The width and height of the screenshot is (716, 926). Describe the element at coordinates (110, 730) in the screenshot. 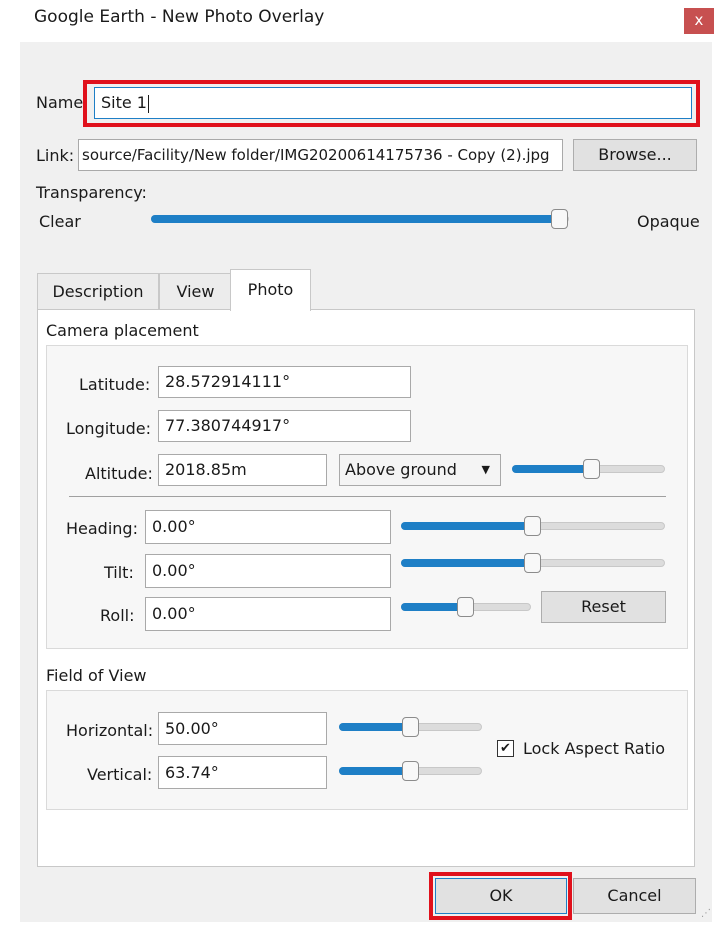

I see `horizontal-label: Horizontal:` at that location.